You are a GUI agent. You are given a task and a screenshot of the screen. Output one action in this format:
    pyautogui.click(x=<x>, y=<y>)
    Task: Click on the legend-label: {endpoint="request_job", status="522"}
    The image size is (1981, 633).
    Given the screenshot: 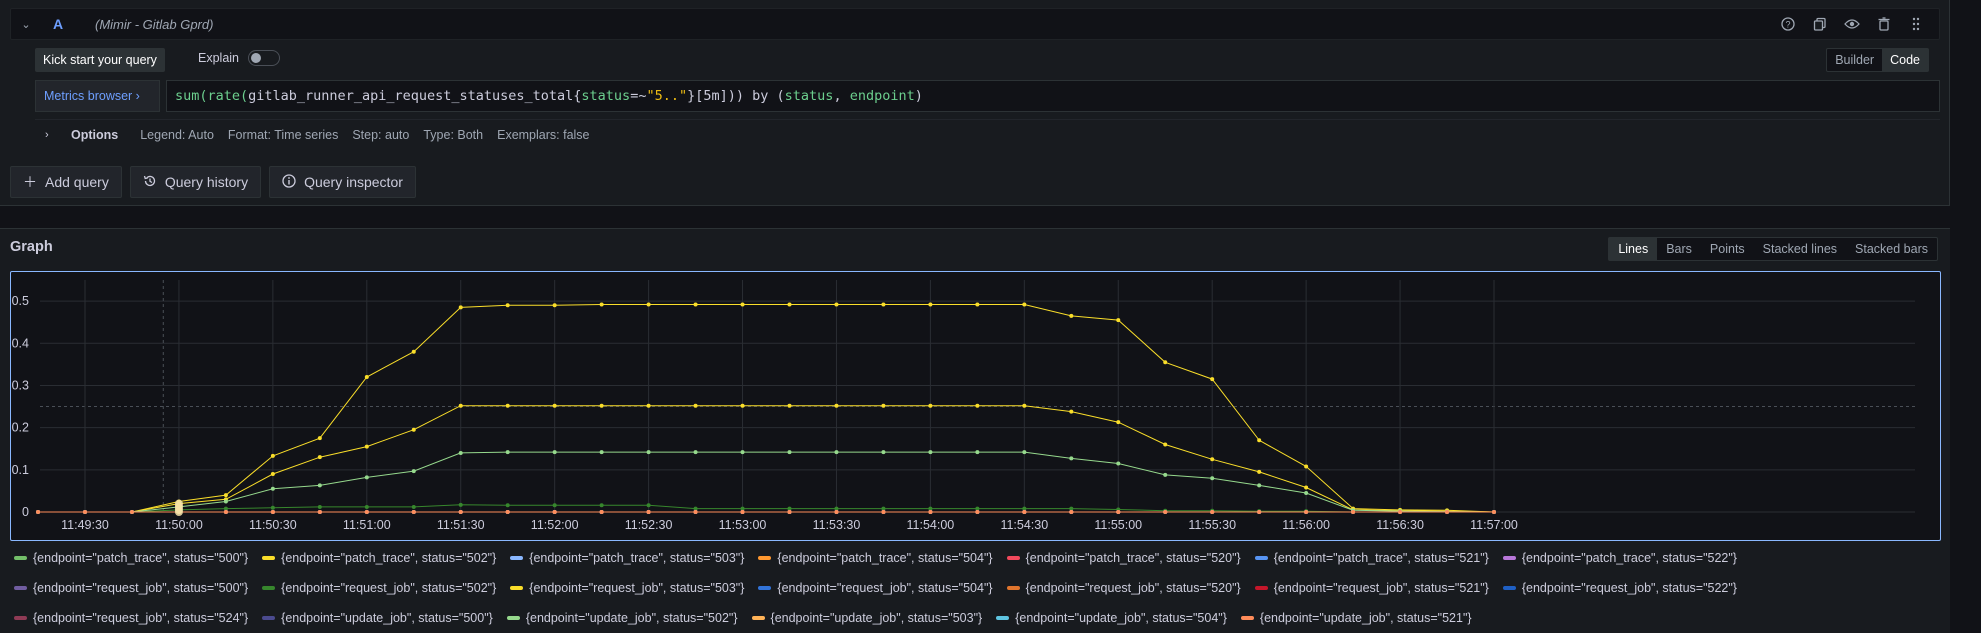 What is the action you would take?
    pyautogui.click(x=1629, y=588)
    